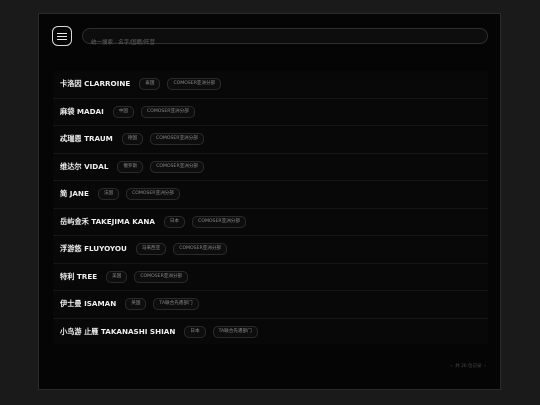  Describe the element at coordinates (117, 276) in the screenshot. I see `country-tag: 美国` at that location.